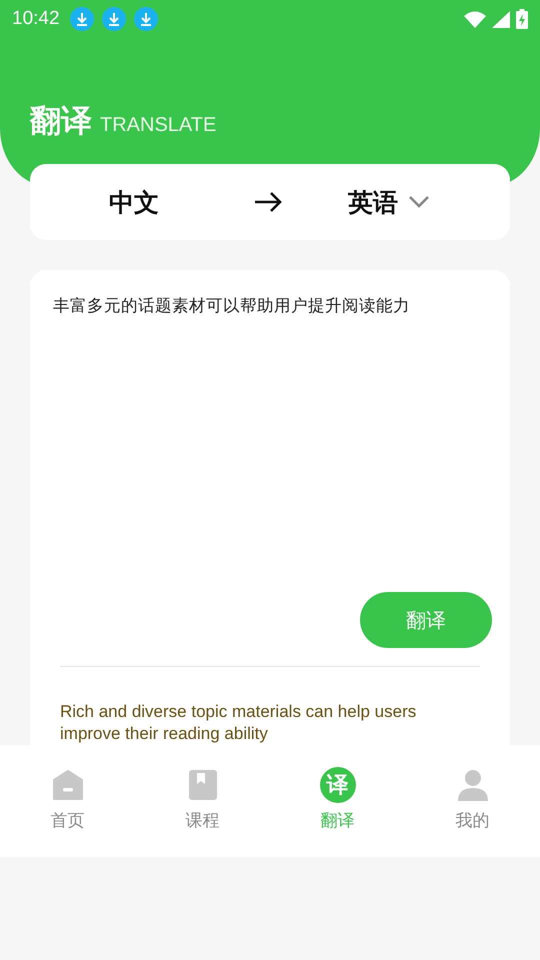 This screenshot has height=960, width=540. I want to click on translation-result: Rich and diverse topic materials can help users improve their reading ability, so click(239, 723).